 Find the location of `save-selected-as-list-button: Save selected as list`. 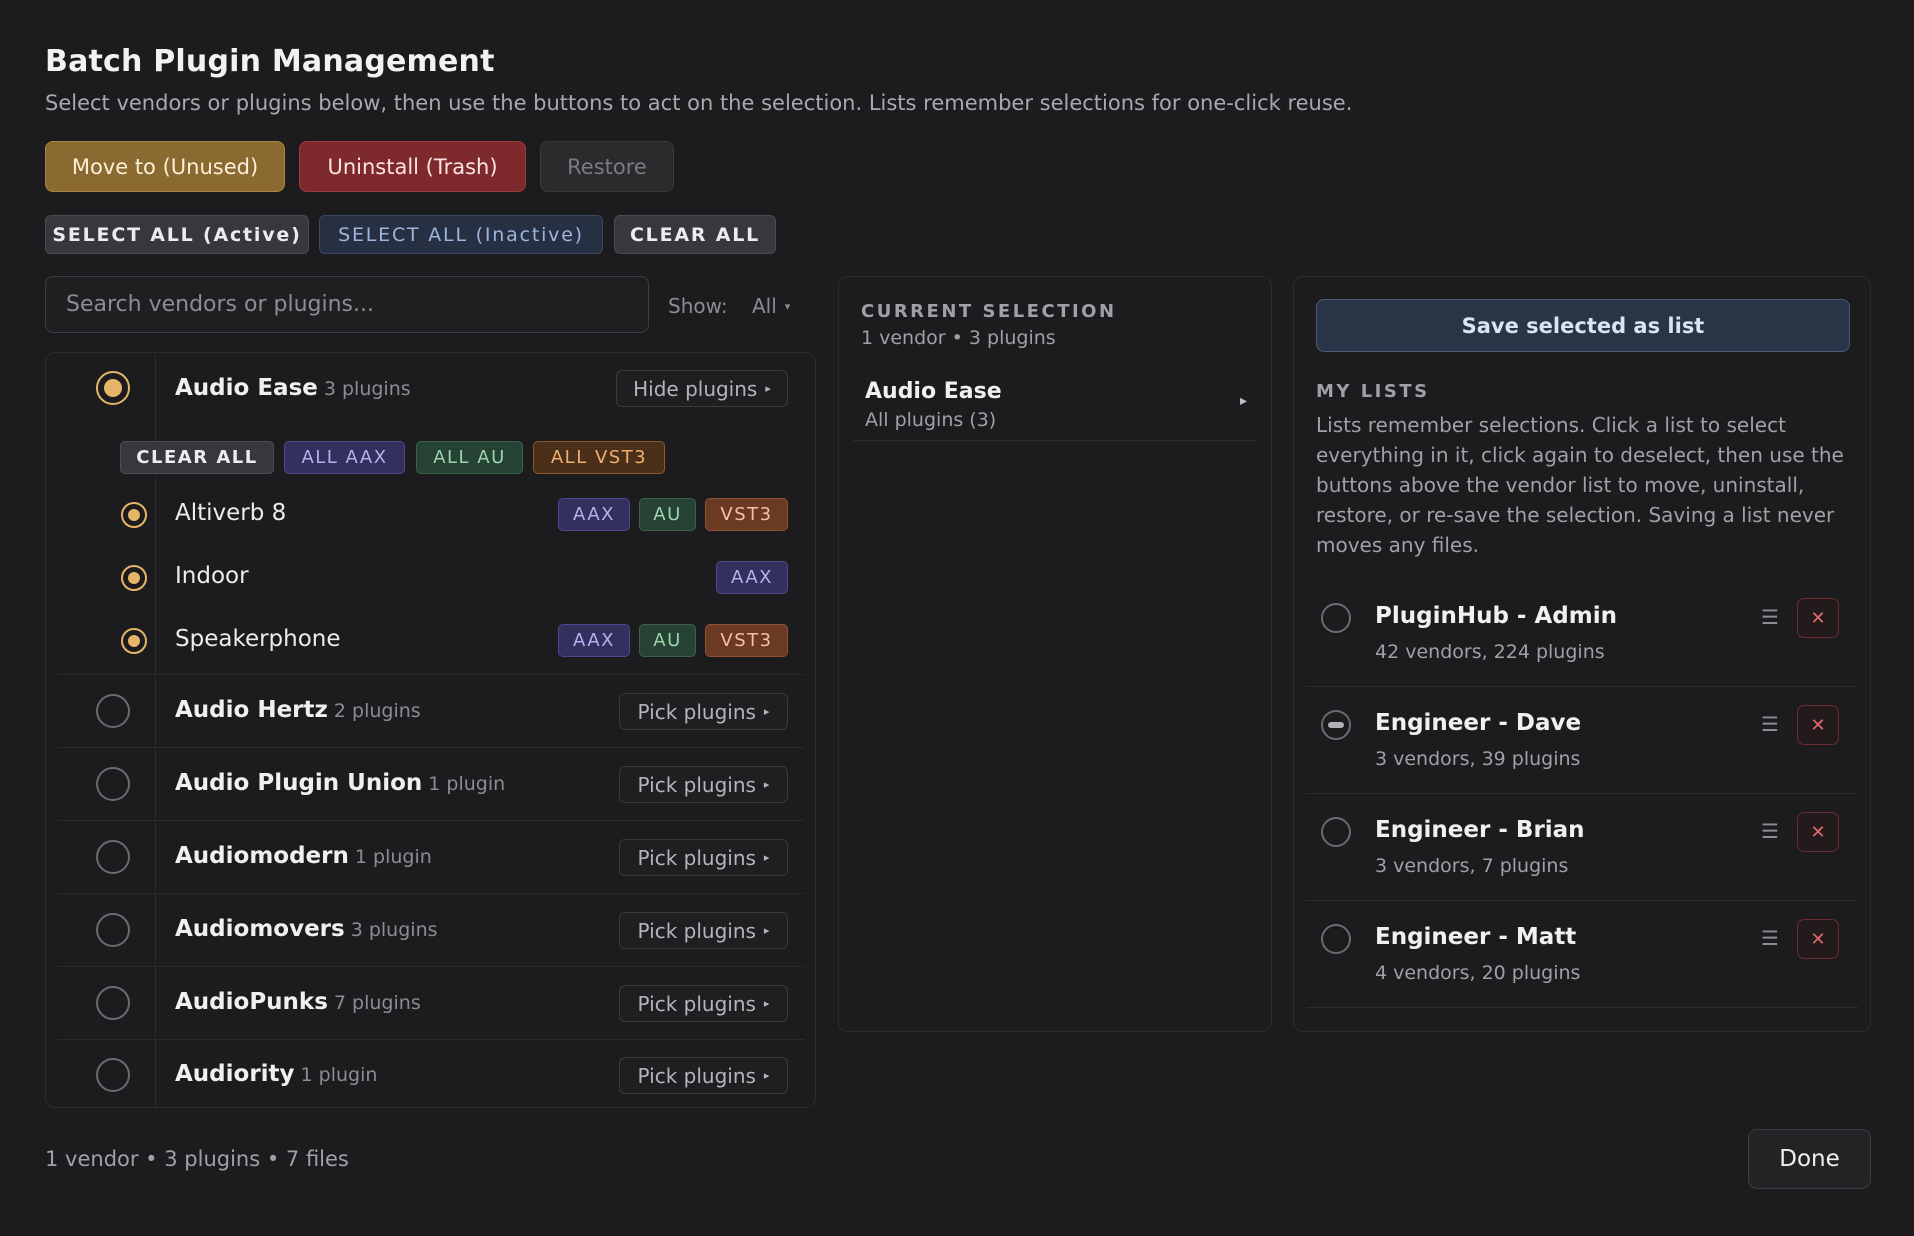

save-selected-as-list-button: Save selected as list is located at coordinates (1583, 325).